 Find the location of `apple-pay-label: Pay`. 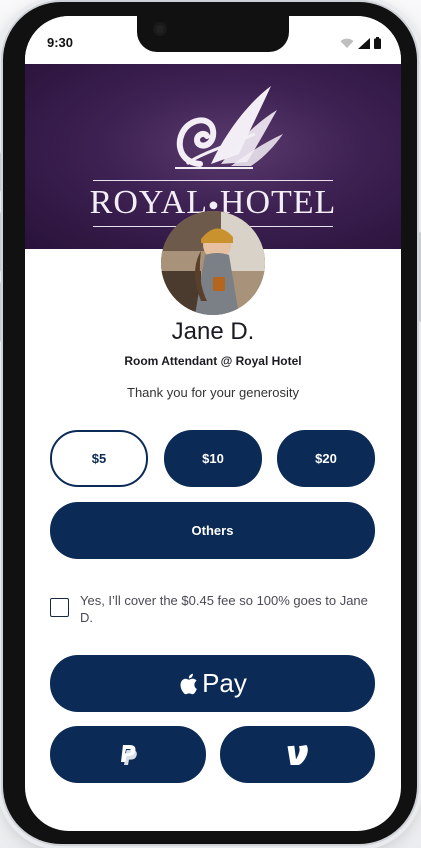

apple-pay-label: Pay is located at coordinates (224, 683).